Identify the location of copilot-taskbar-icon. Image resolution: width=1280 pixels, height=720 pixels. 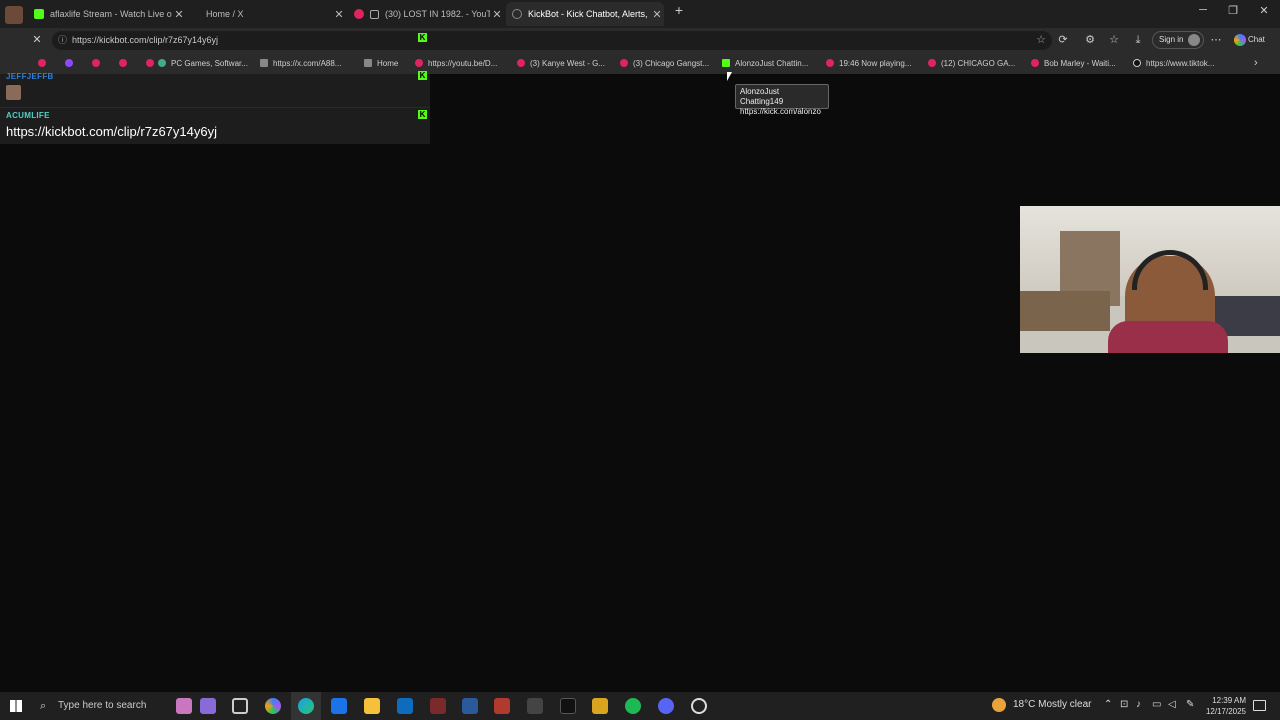
(273, 706).